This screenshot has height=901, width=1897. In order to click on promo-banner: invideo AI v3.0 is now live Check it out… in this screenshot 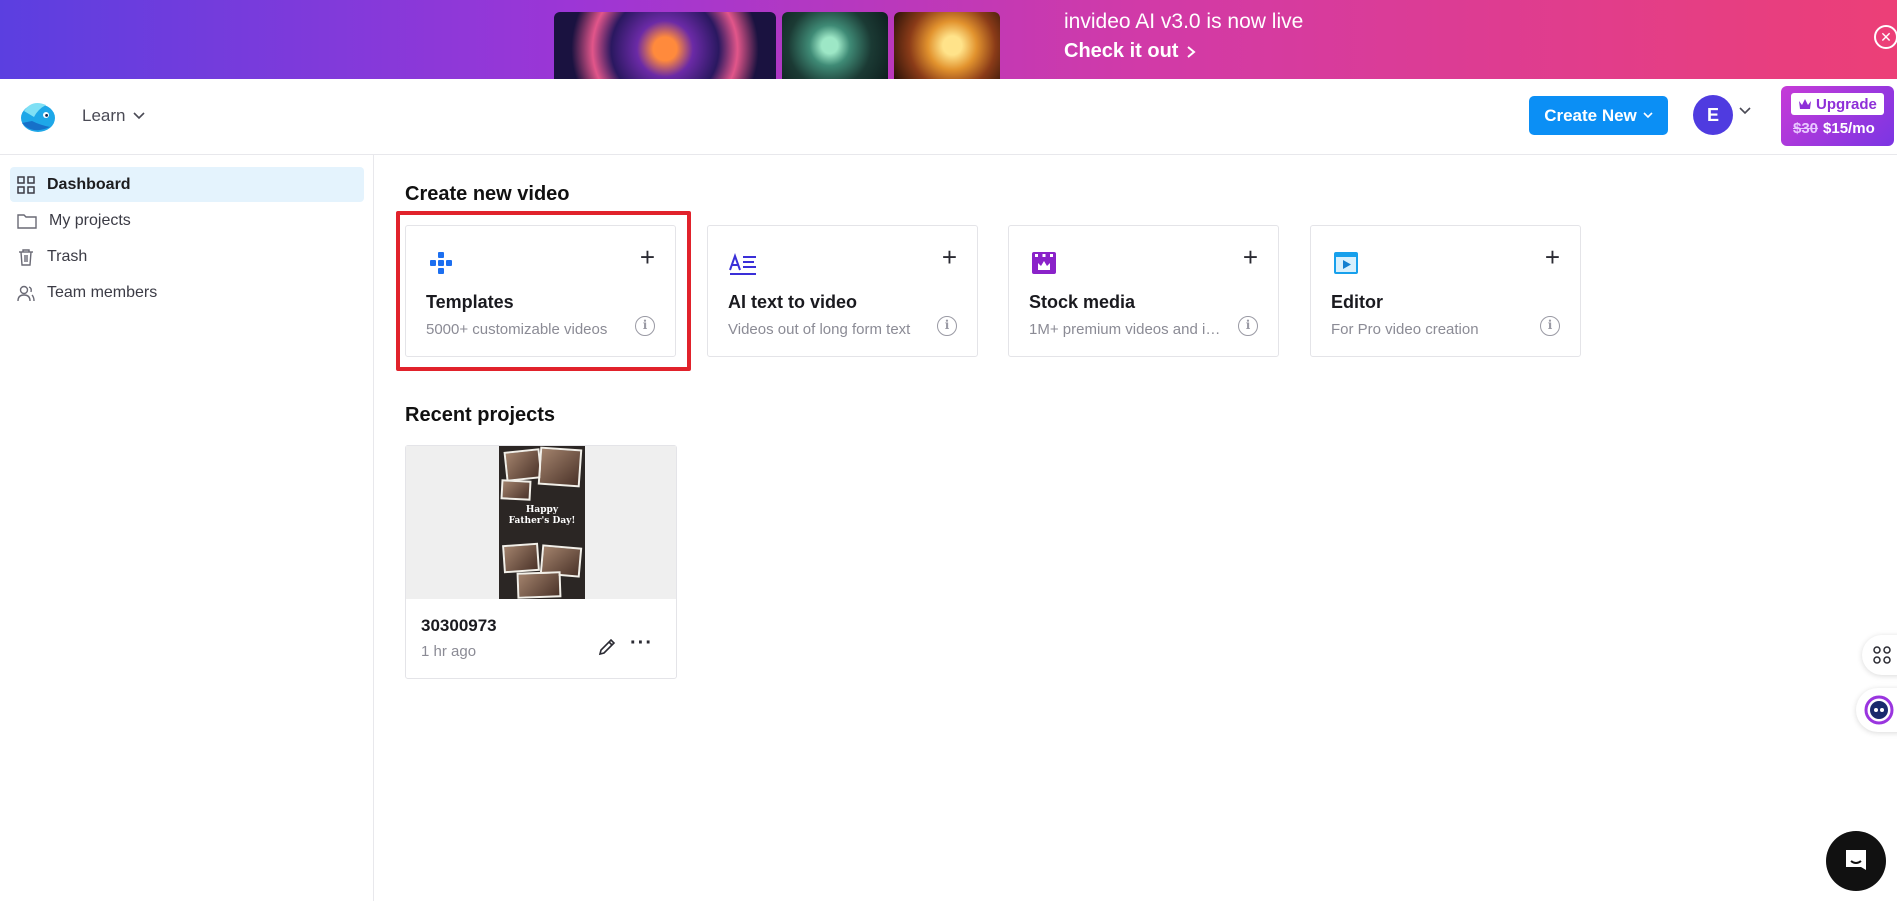, I will do `click(948, 39)`.